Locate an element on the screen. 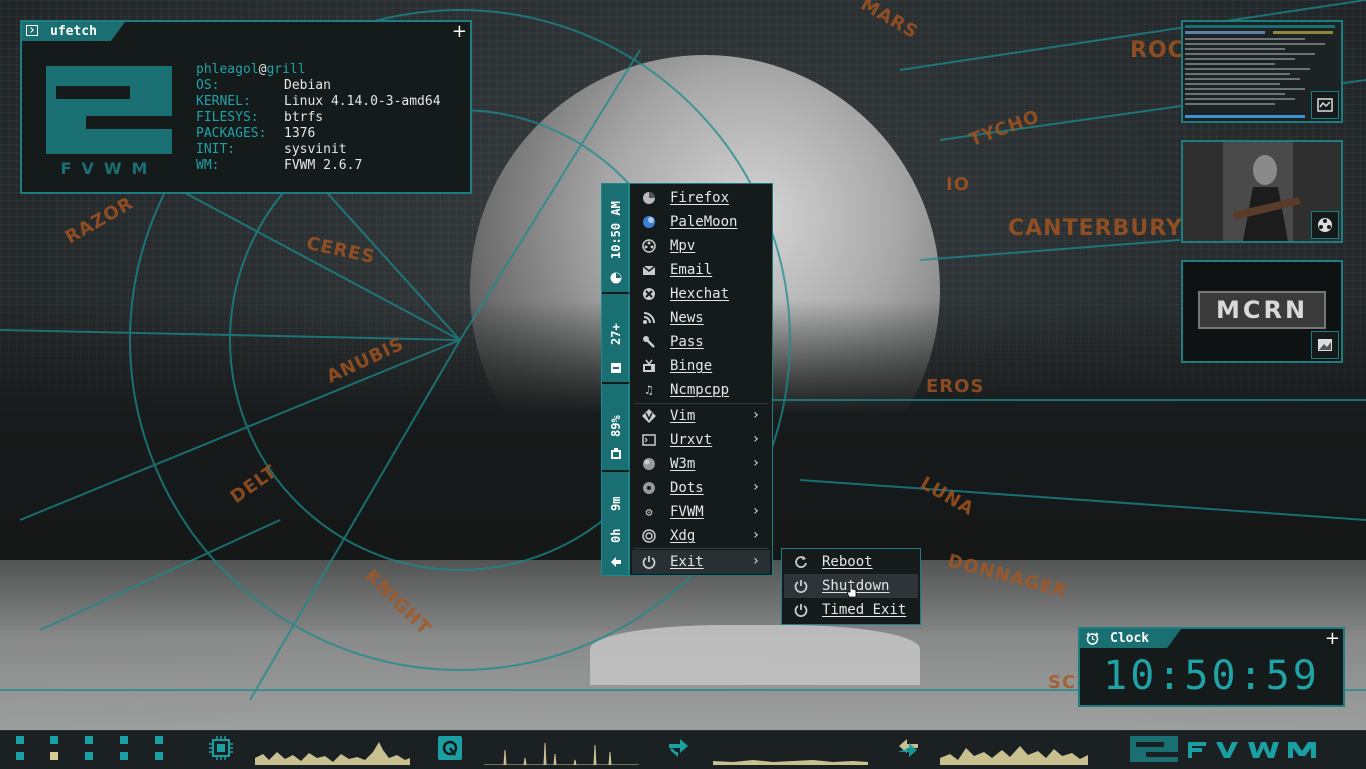 This screenshot has width=1366, height=769. menu-item-pass: Pass is located at coordinates (701, 342).